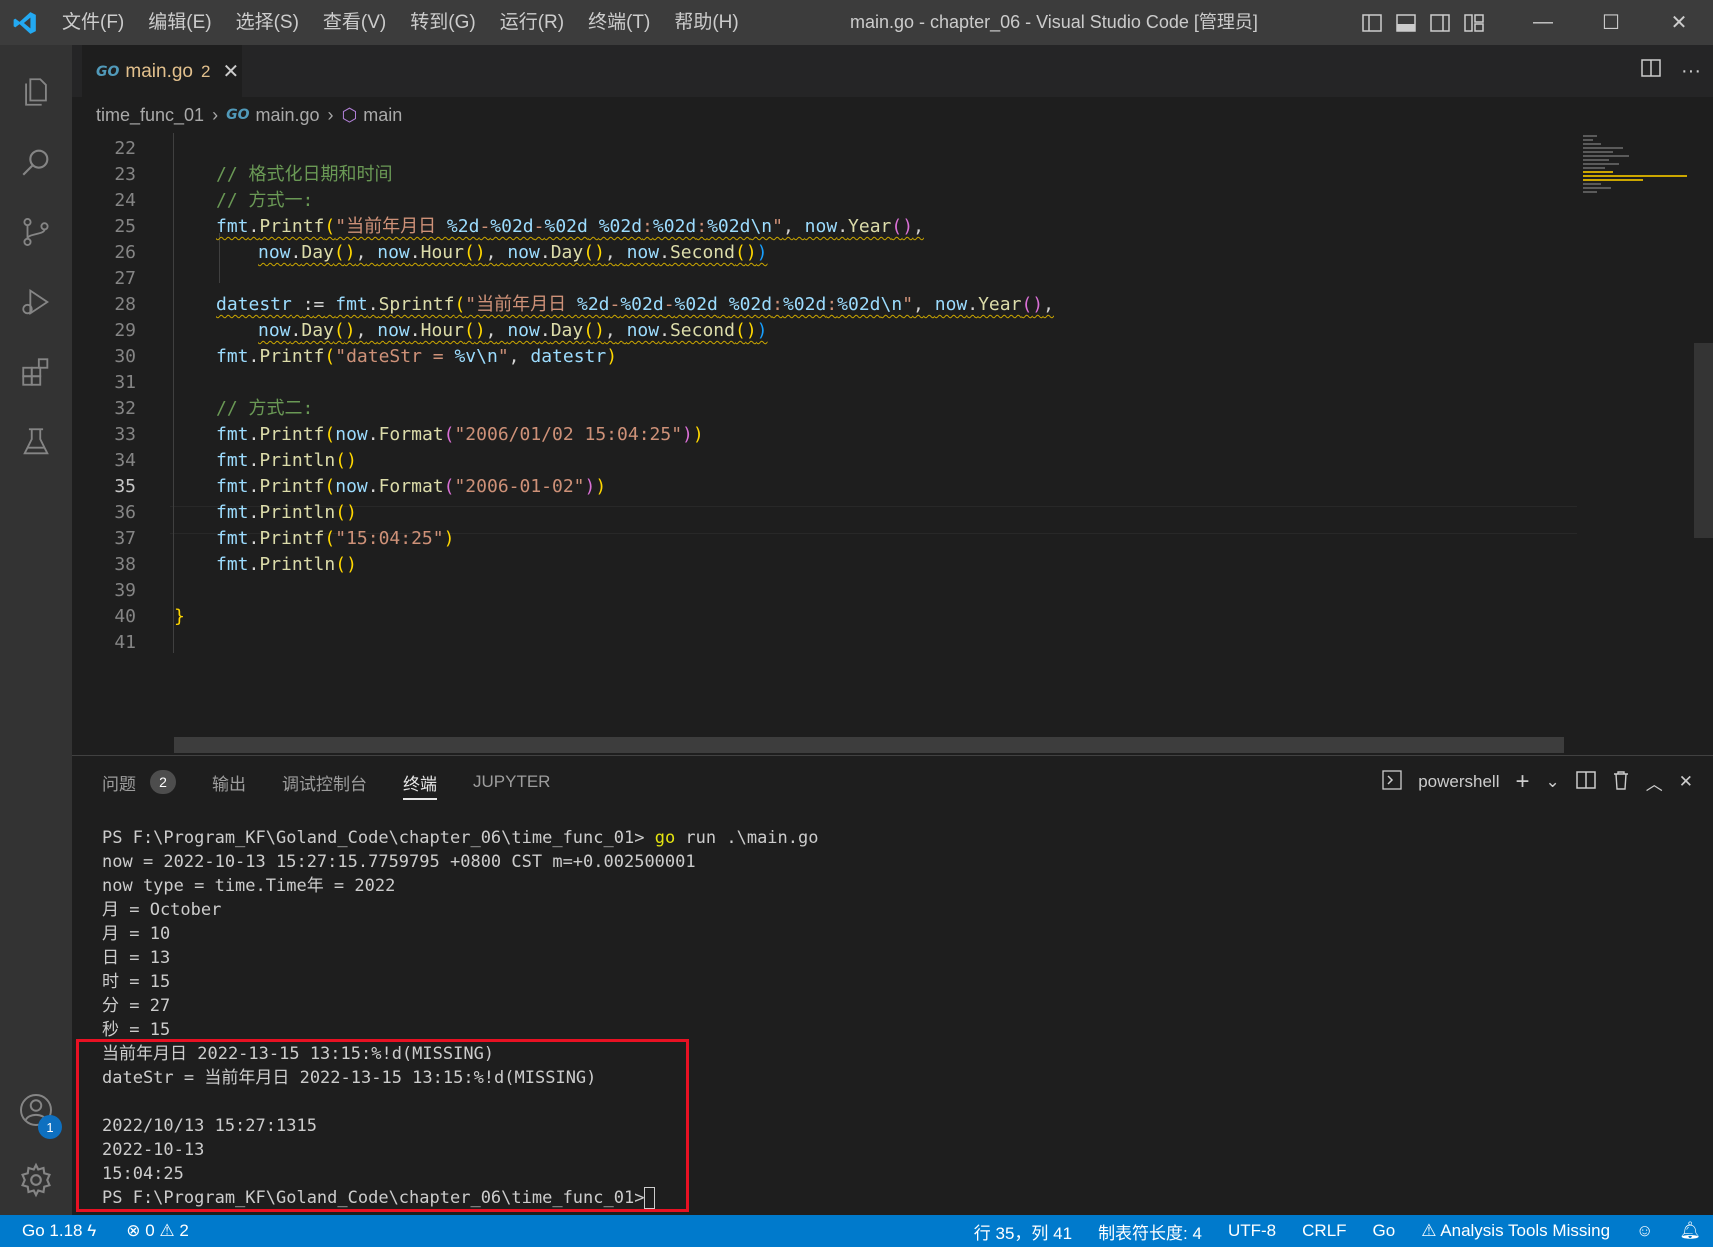  Describe the element at coordinates (93, 22) in the screenshot. I see `menu-item: 文件(F)` at that location.